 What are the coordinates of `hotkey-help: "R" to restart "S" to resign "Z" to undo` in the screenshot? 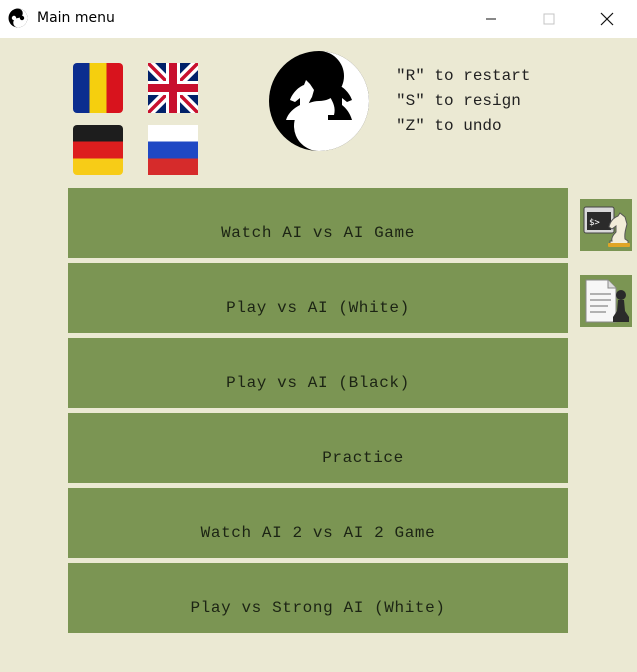 It's located at (463, 101).